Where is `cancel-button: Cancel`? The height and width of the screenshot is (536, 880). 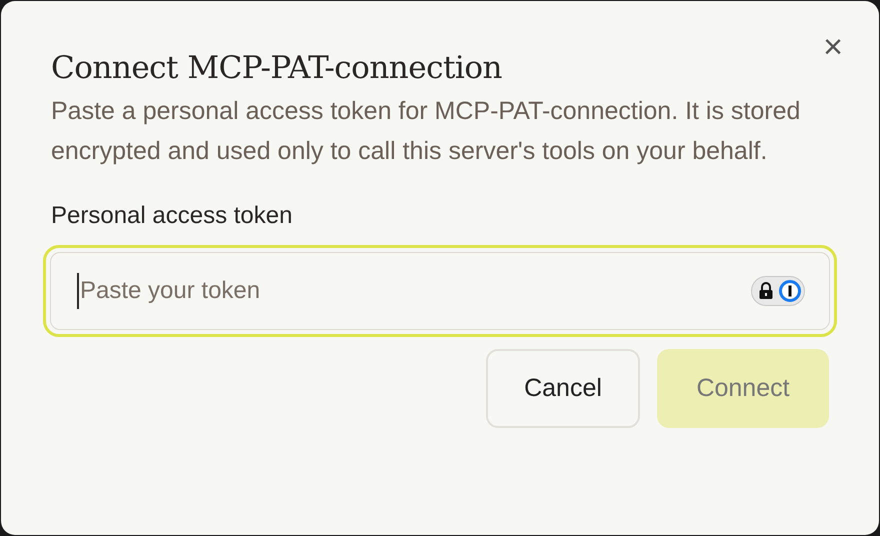
cancel-button: Cancel is located at coordinates (563, 388).